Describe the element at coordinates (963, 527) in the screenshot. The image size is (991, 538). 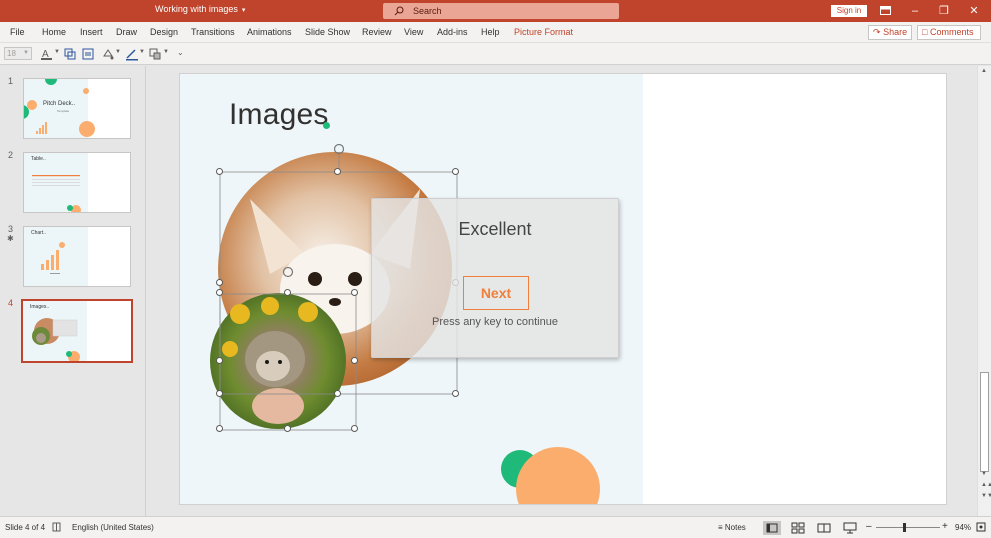
I see `zoom-level: 94%` at that location.